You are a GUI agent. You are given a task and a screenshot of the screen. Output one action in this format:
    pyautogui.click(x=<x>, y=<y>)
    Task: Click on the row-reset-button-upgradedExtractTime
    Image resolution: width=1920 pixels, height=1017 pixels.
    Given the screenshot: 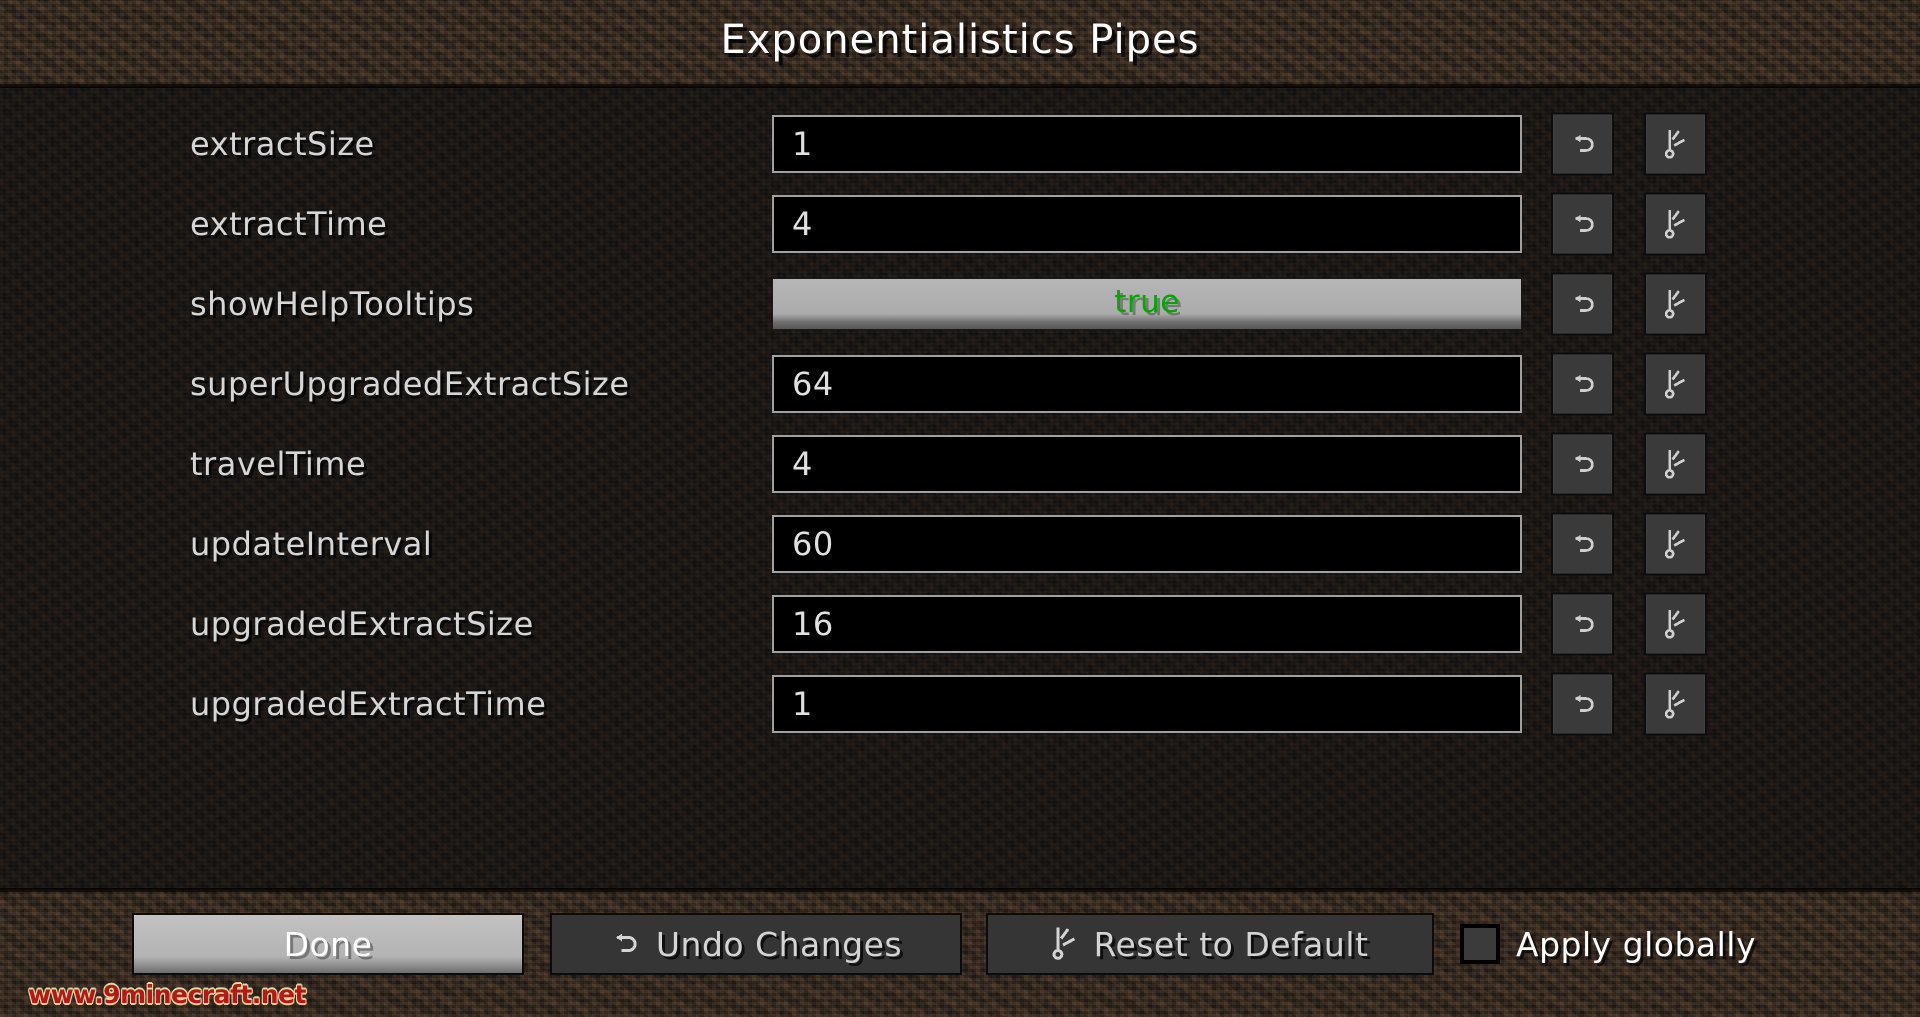 What is the action you would take?
    pyautogui.click(x=1675, y=704)
    